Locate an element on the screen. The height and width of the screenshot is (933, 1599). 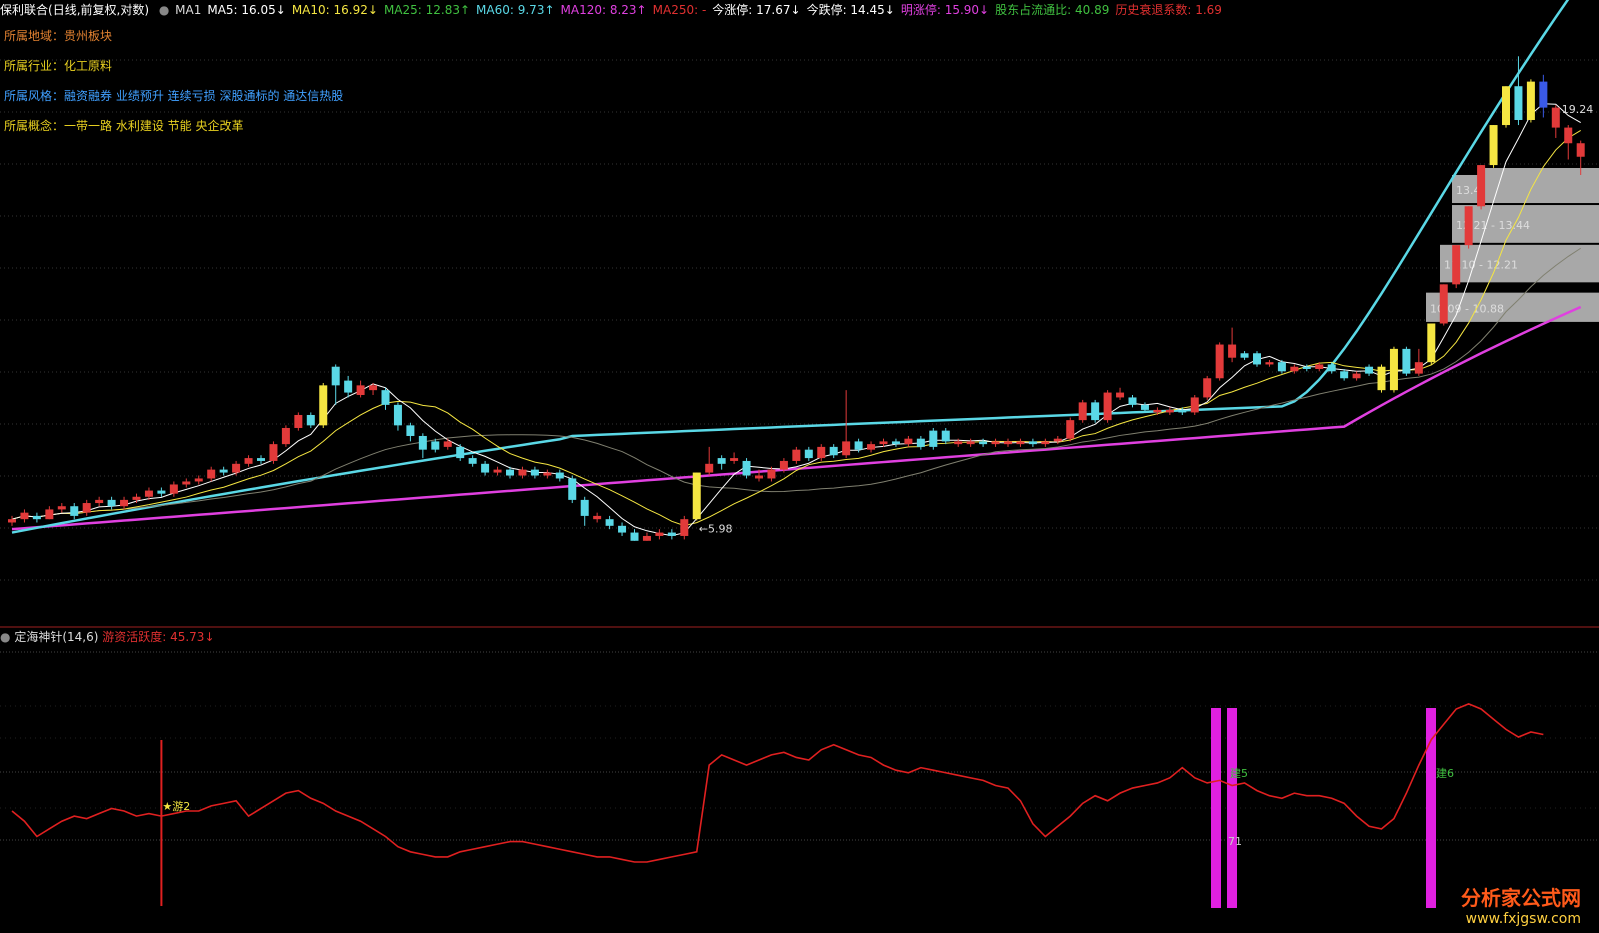
indicator-marker: 71 is located at coordinates (1235, 841).